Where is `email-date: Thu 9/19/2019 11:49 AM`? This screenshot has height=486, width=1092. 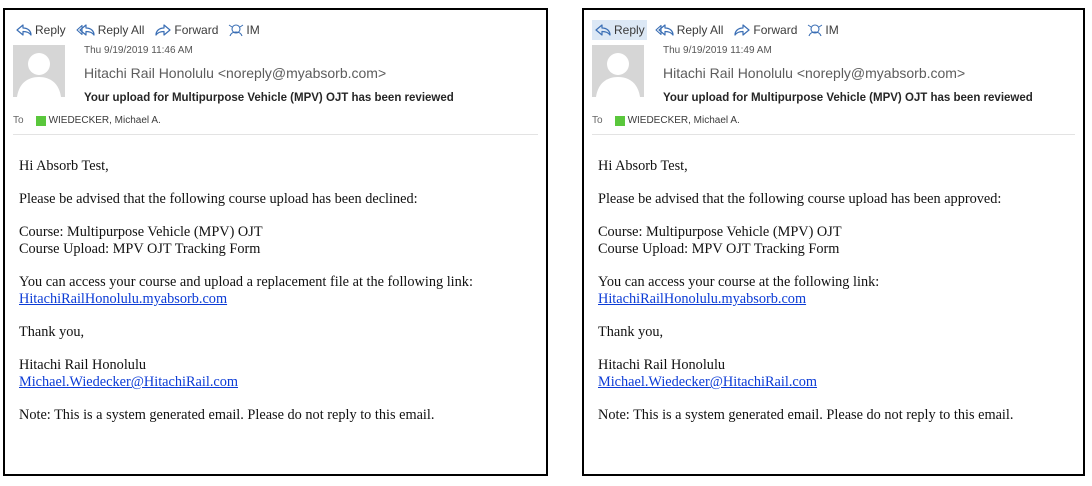
email-date: Thu 9/19/2019 11:49 AM is located at coordinates (717, 50).